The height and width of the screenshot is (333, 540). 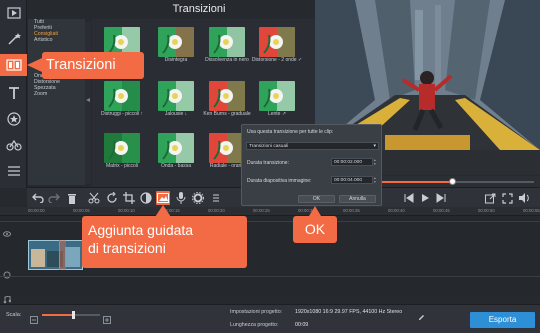 I want to click on export-frame-icon, so click(x=490, y=198).